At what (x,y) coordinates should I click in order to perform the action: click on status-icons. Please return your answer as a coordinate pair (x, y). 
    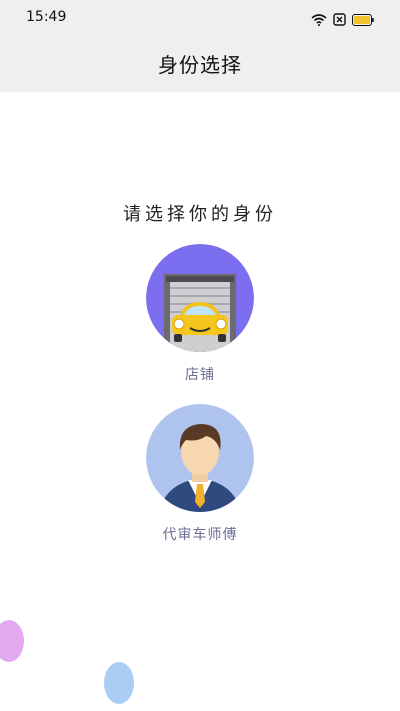
    Looking at the image, I should click on (342, 20).